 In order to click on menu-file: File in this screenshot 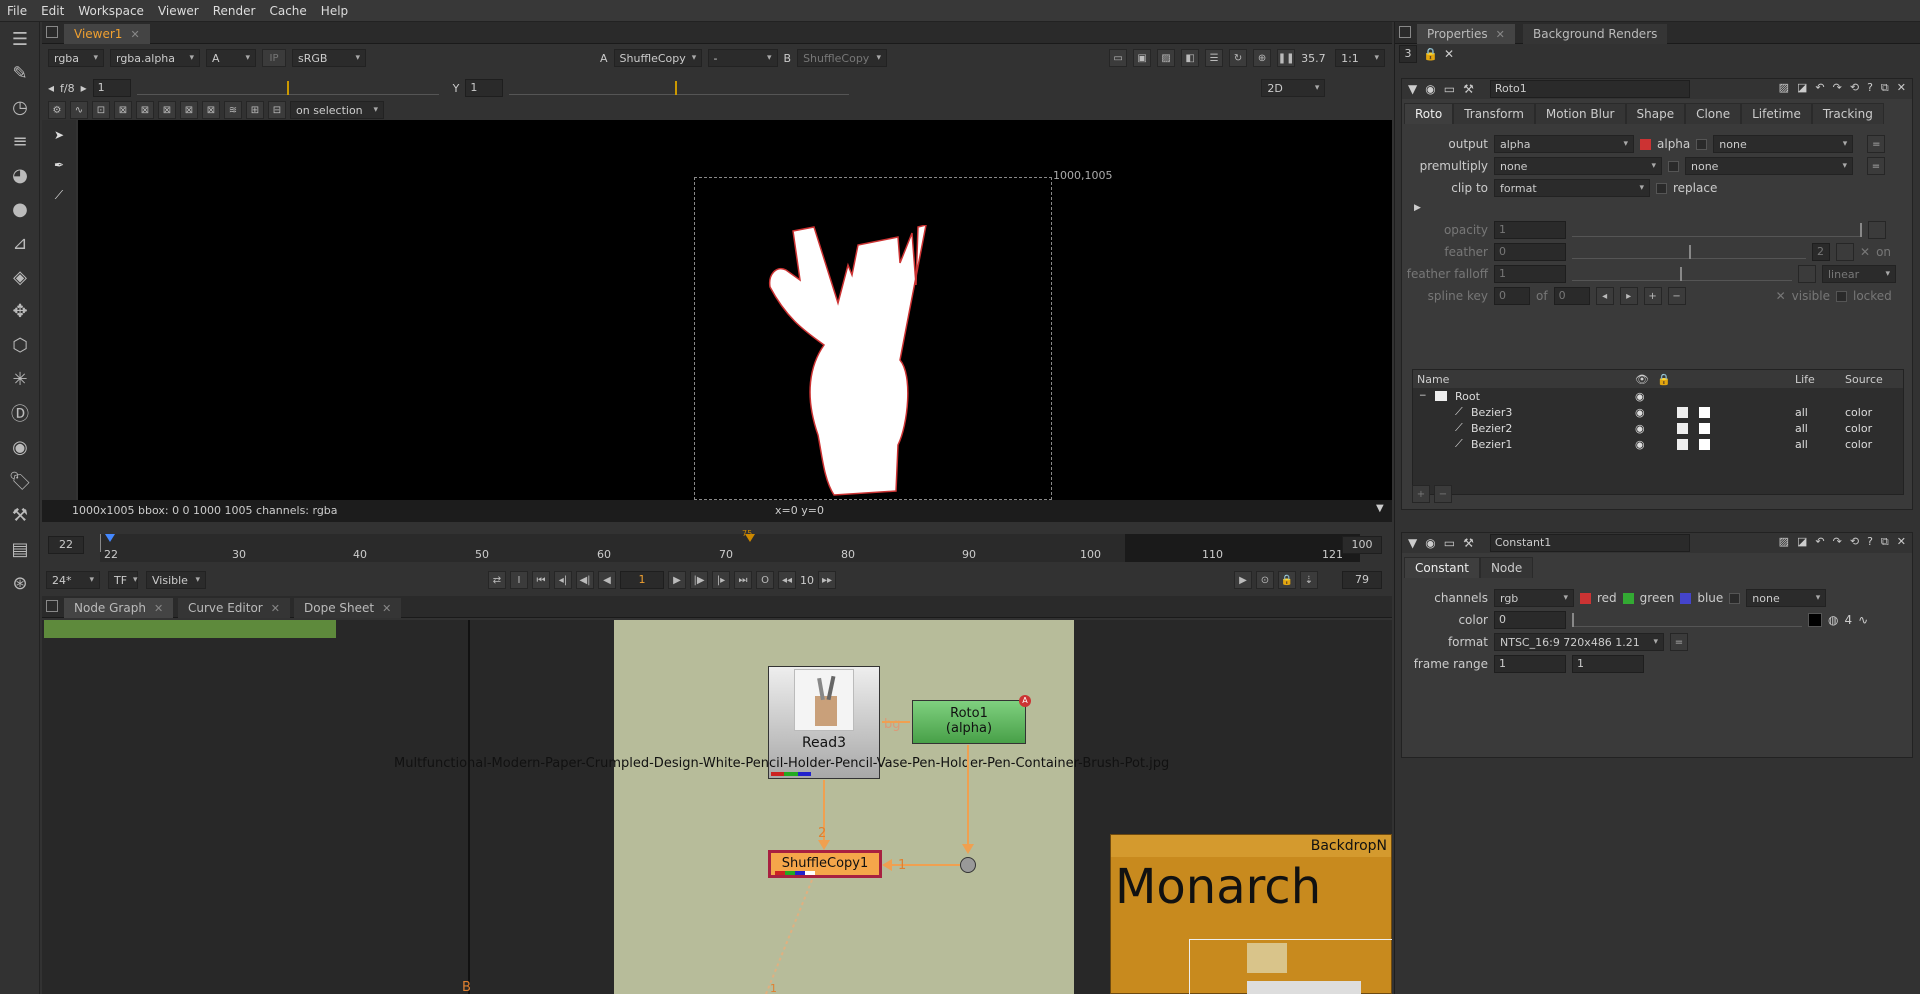, I will do `click(17, 11)`.